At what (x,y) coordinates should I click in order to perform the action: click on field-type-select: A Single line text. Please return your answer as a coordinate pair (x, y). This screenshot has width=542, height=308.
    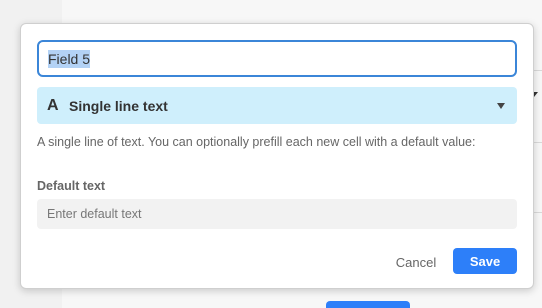
    Looking at the image, I should click on (277, 105).